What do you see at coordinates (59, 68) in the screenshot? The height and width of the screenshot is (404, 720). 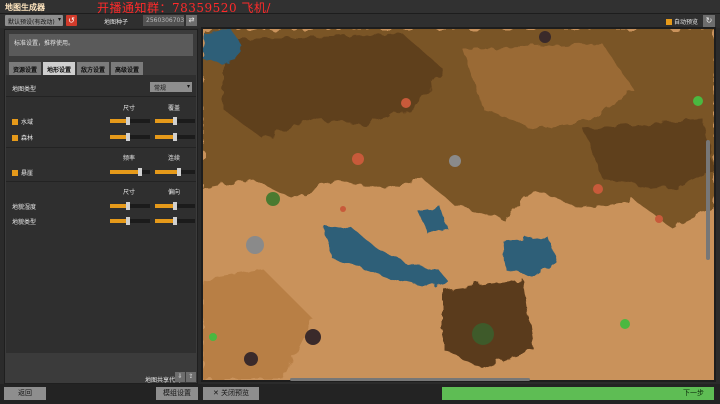 I see `tab-terrain: 地形设置` at bounding box center [59, 68].